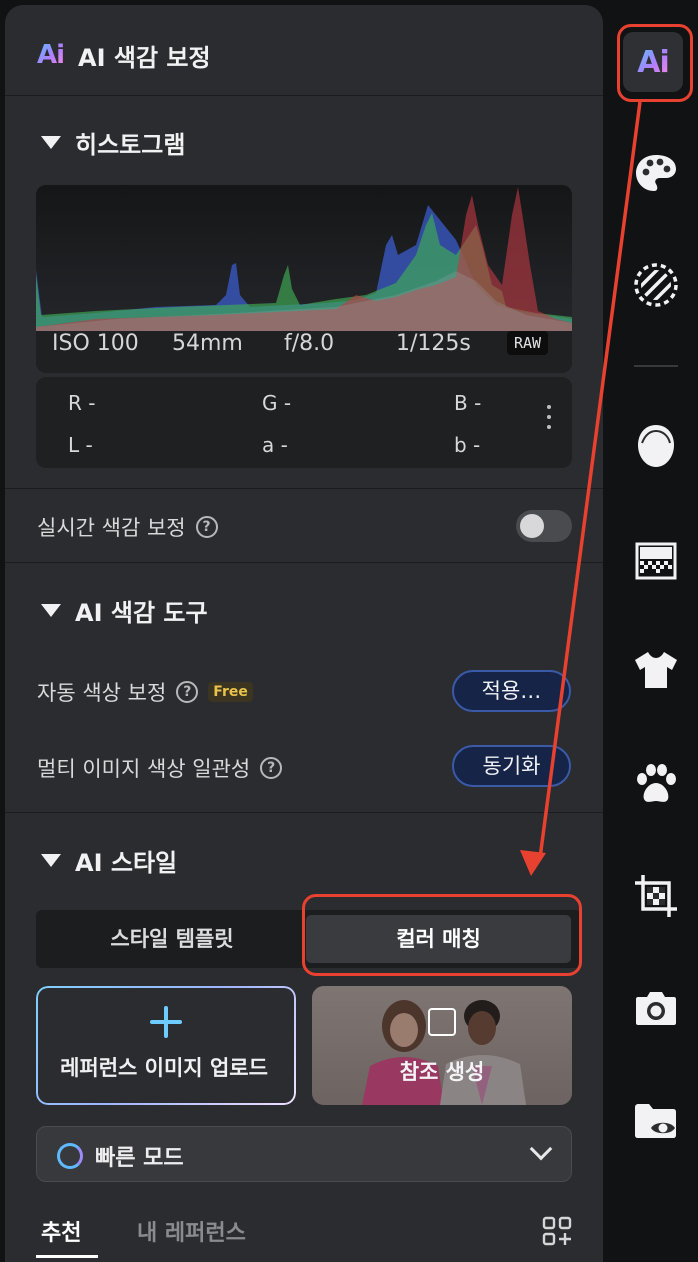 The width and height of the screenshot is (698, 1262). What do you see at coordinates (191, 1231) in the screenshot?
I see `tab-my-references: 내 레퍼런스` at bounding box center [191, 1231].